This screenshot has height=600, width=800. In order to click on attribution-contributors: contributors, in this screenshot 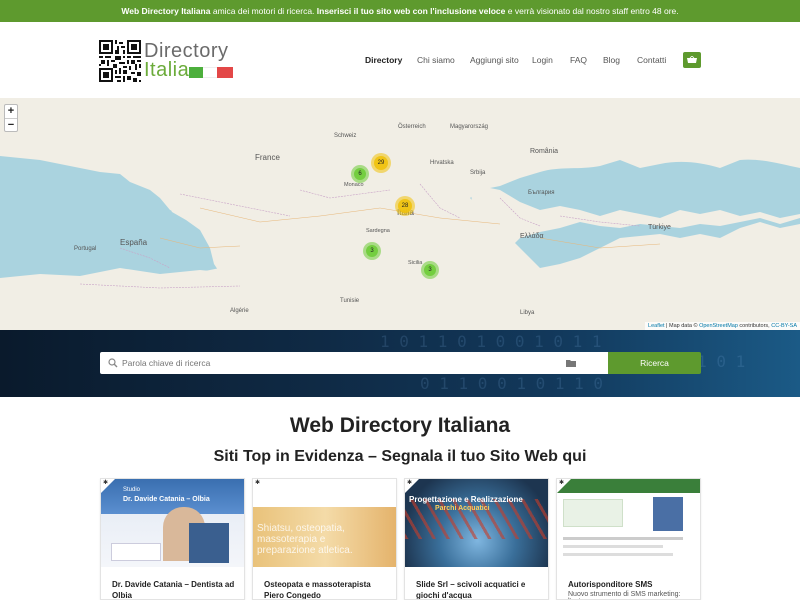, I will do `click(754, 326)`.